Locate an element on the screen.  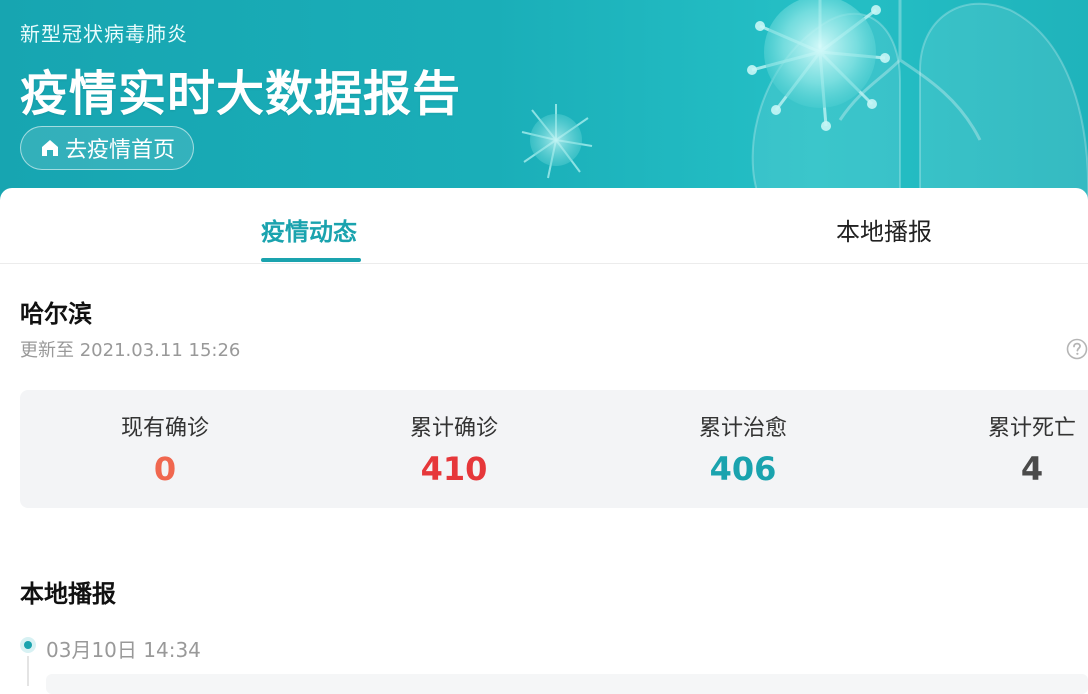
stat-label: 现有确诊 is located at coordinates (164, 428).